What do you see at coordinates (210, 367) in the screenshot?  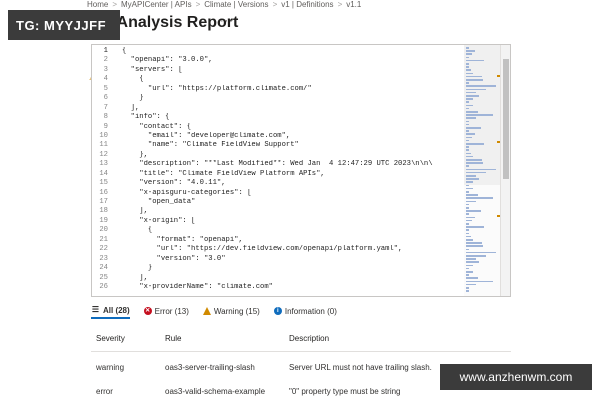 I see `row-rule: oas3-server-trailing-slash` at bounding box center [210, 367].